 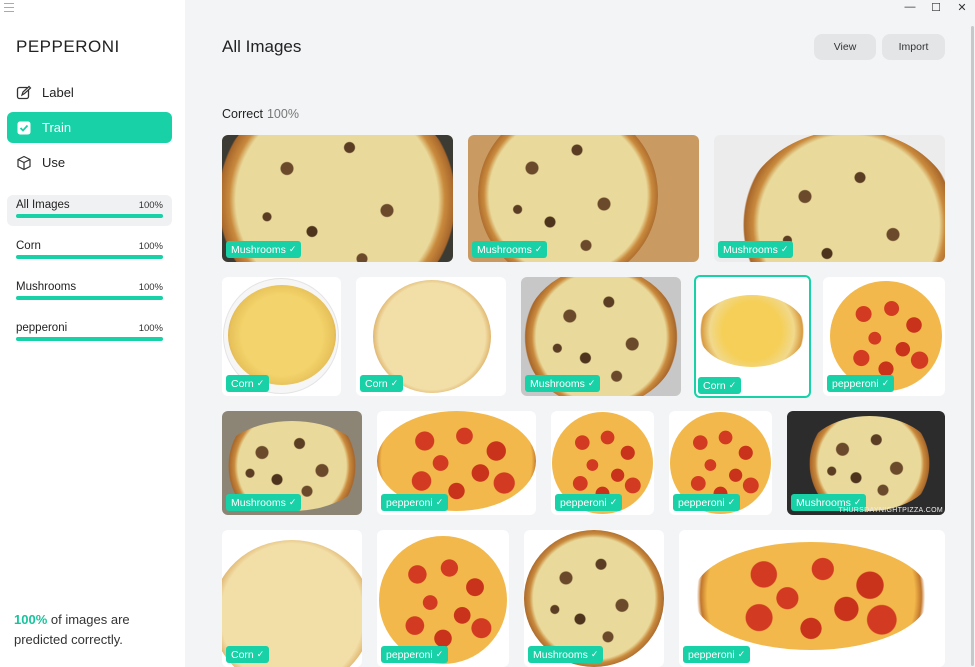 What do you see at coordinates (866, 463) in the screenshot?
I see `image-card: Mushrooms ✓ THURSDAYNIGHTPIZZA.COM` at bounding box center [866, 463].